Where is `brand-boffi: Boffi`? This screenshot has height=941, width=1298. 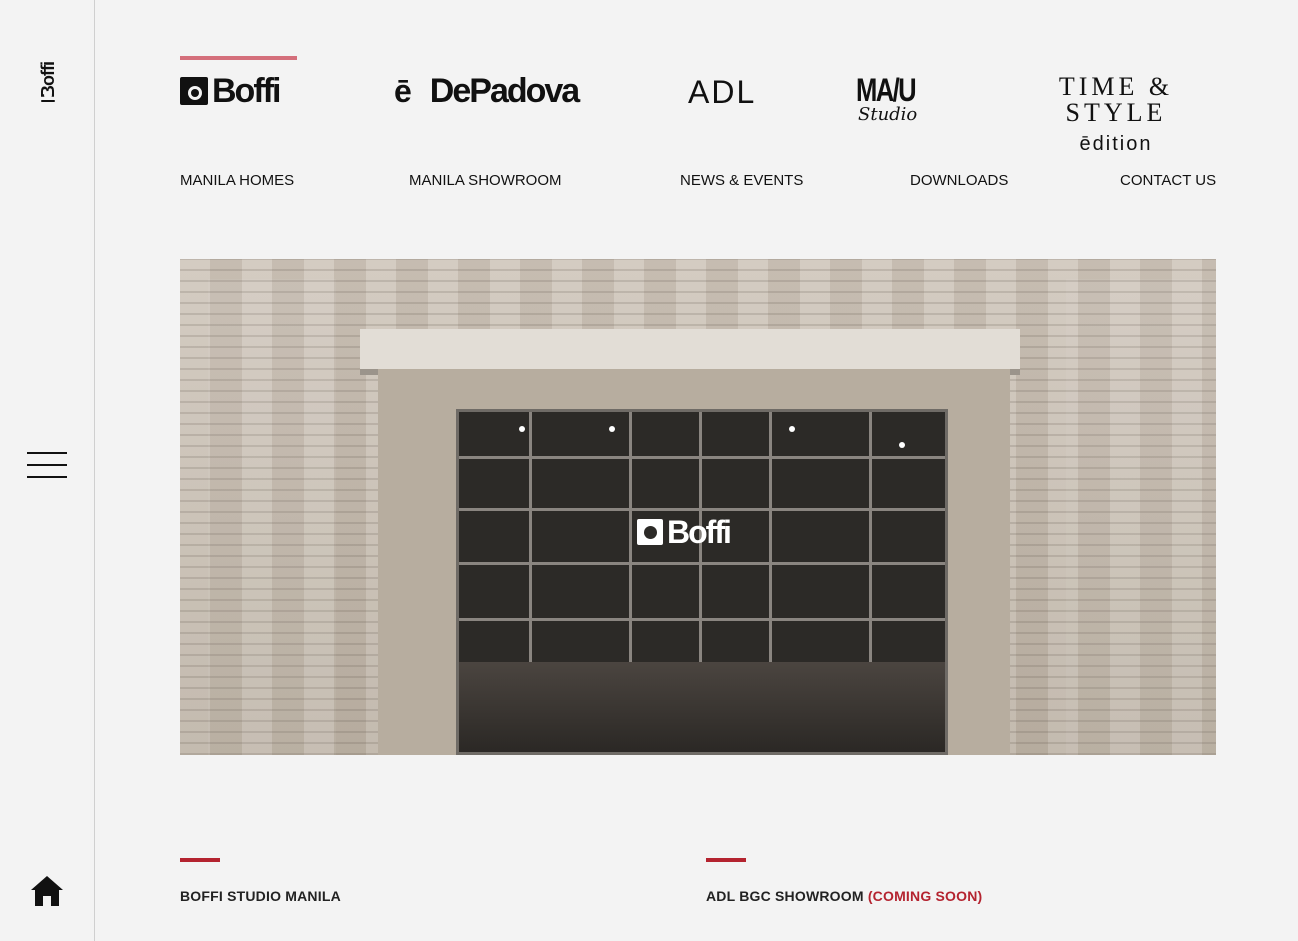 brand-boffi: Boffi is located at coordinates (230, 91).